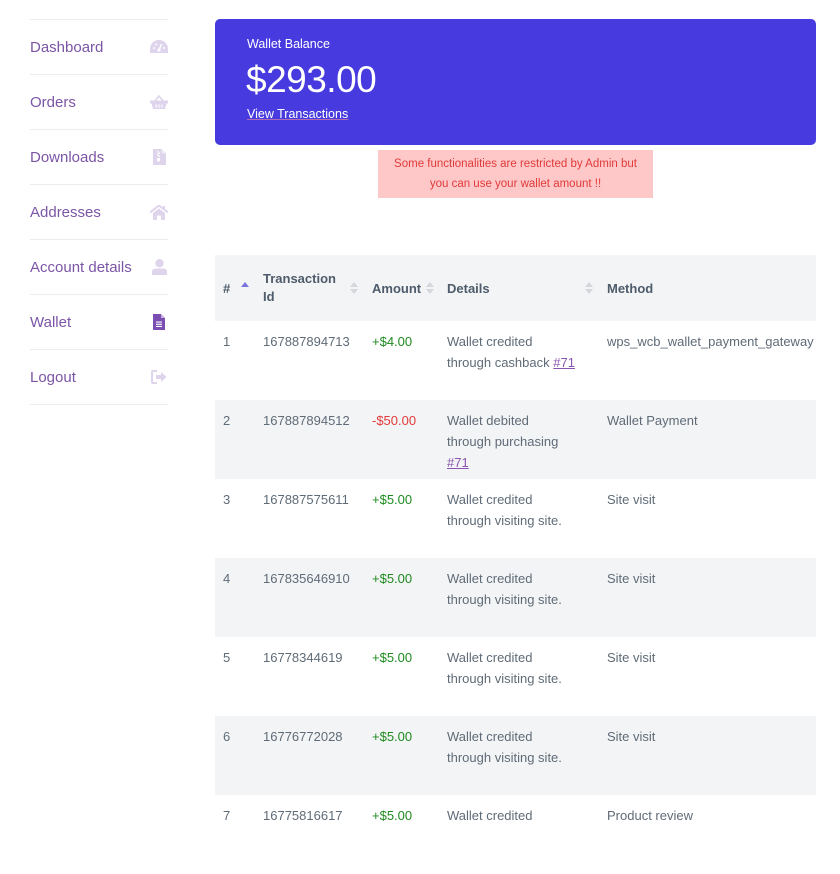  Describe the element at coordinates (515, 82) in the screenshot. I see `wallet-balance-card: Wallet Balance $293.00 View Transactions` at that location.